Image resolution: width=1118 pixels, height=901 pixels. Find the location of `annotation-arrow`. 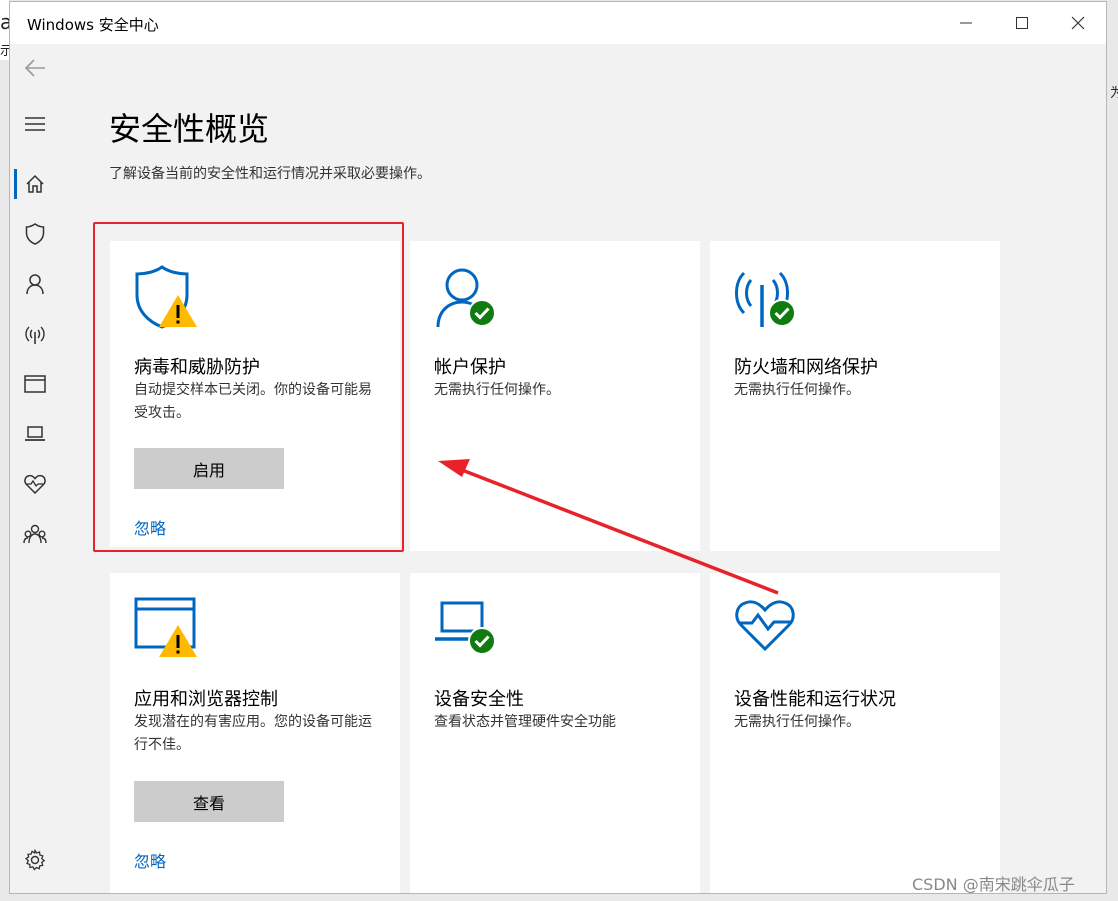

annotation-arrow is located at coordinates (608, 527).